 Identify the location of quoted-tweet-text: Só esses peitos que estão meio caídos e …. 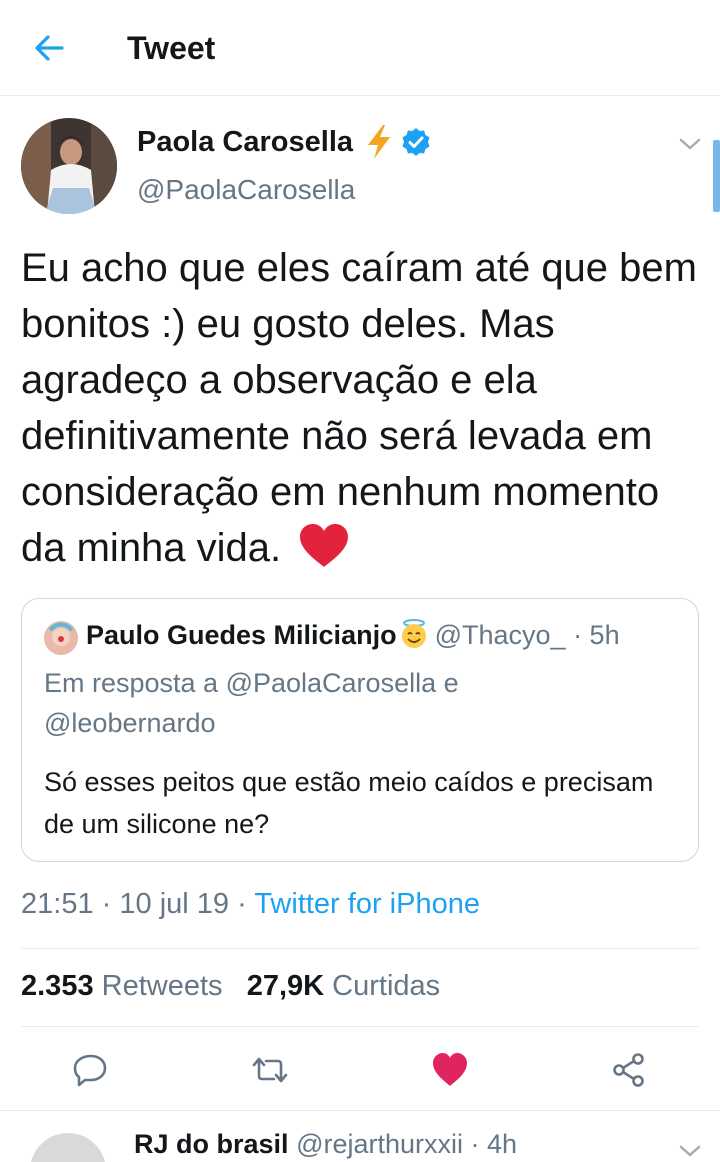
(349, 803).